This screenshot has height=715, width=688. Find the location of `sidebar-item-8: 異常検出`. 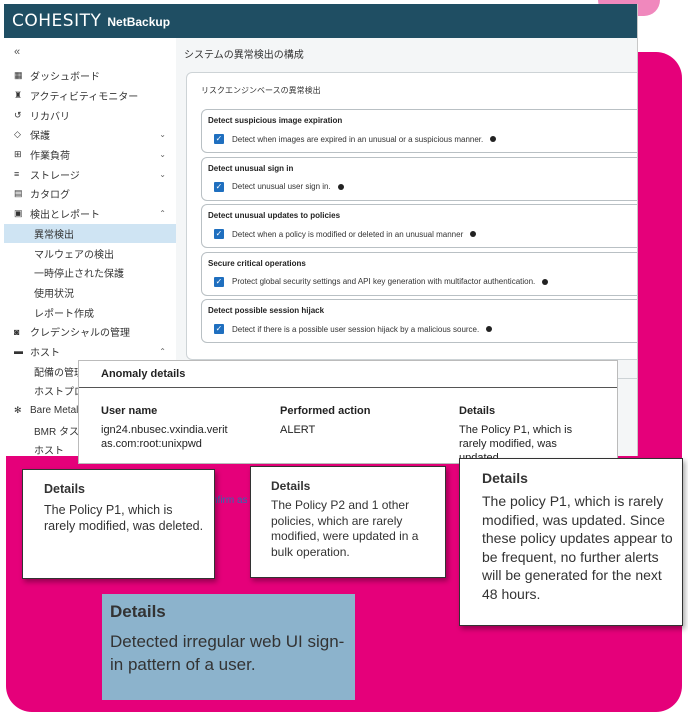

sidebar-item-8: 異常検出 is located at coordinates (90, 233).